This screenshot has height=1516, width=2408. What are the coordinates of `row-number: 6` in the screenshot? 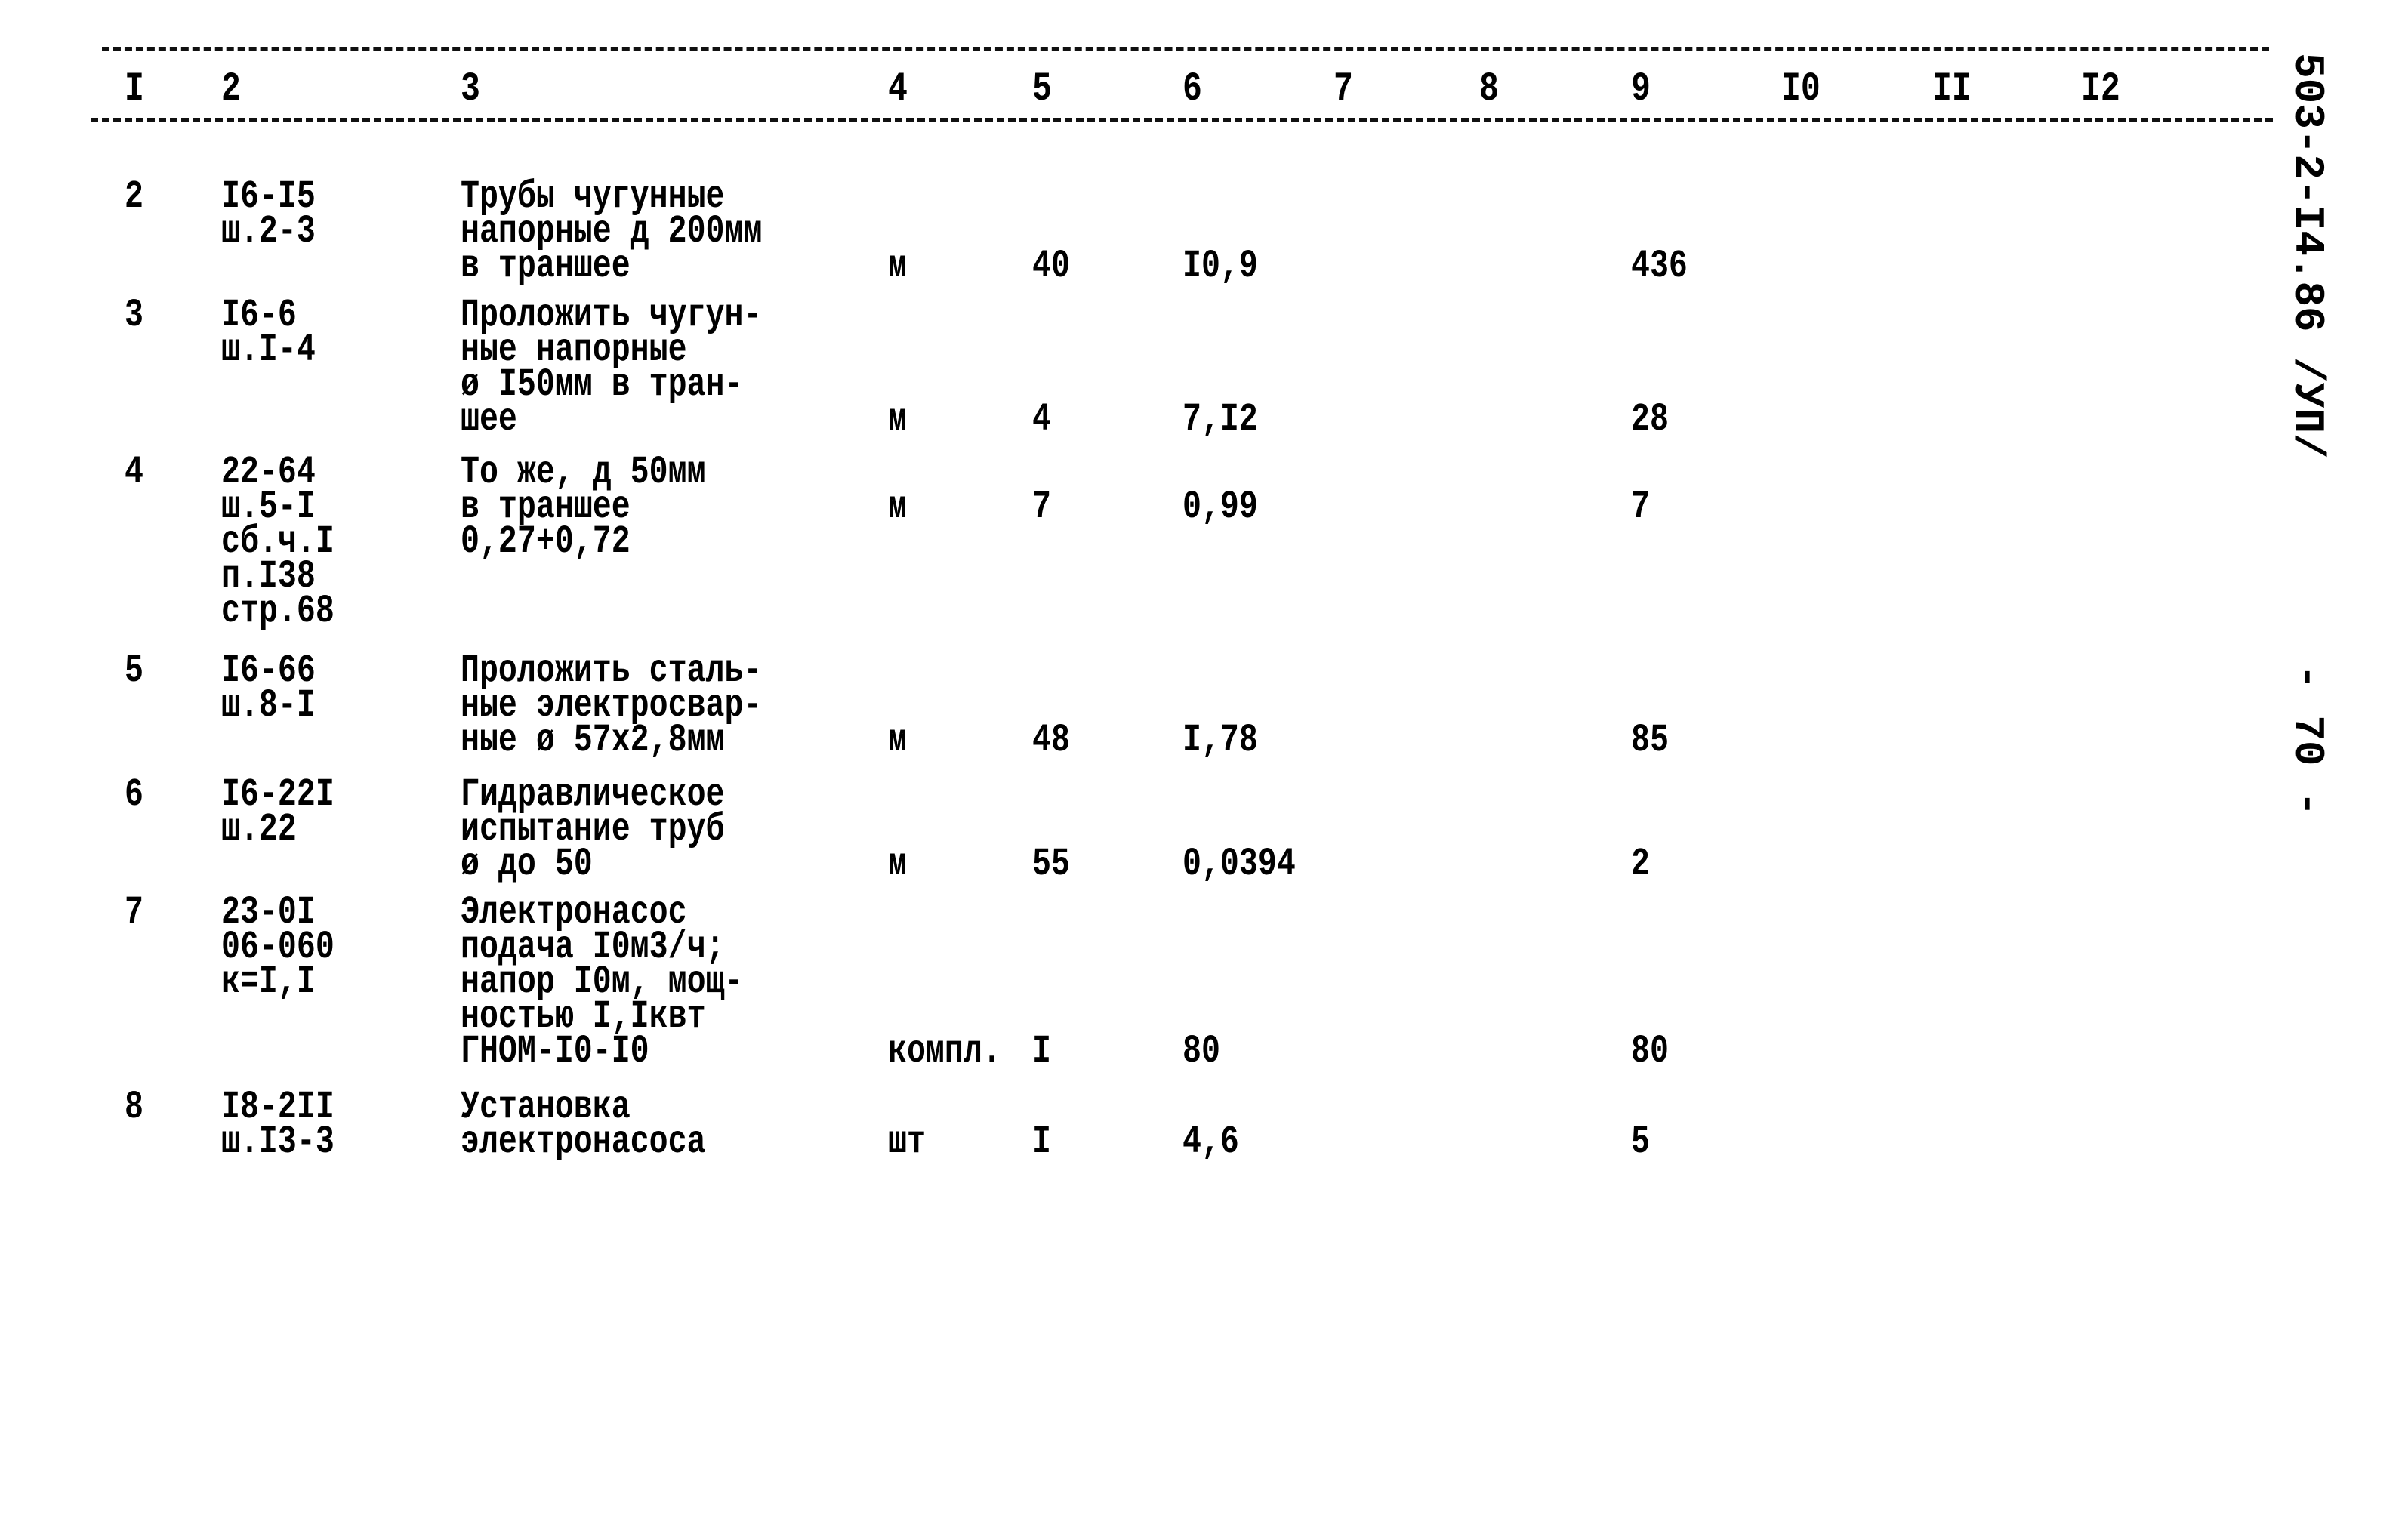 It's located at (134, 794).